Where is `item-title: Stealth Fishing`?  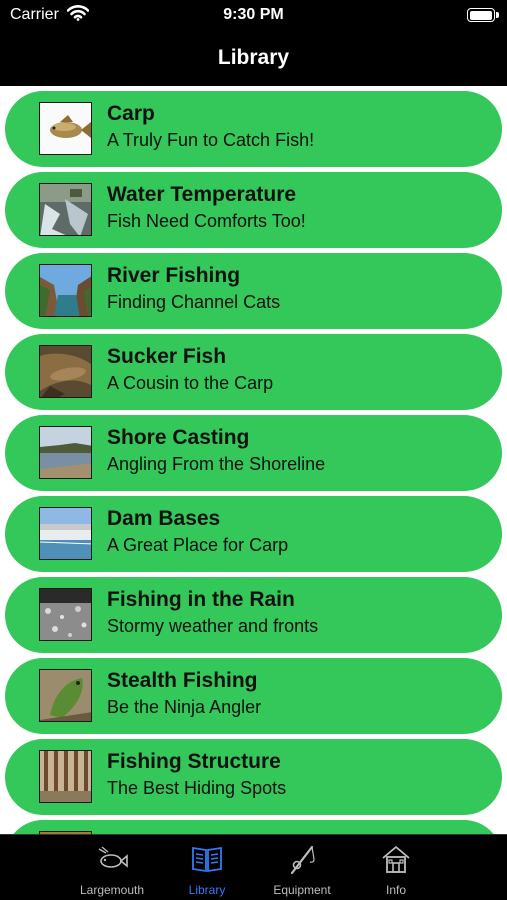
item-title: Stealth Fishing is located at coordinates (182, 680).